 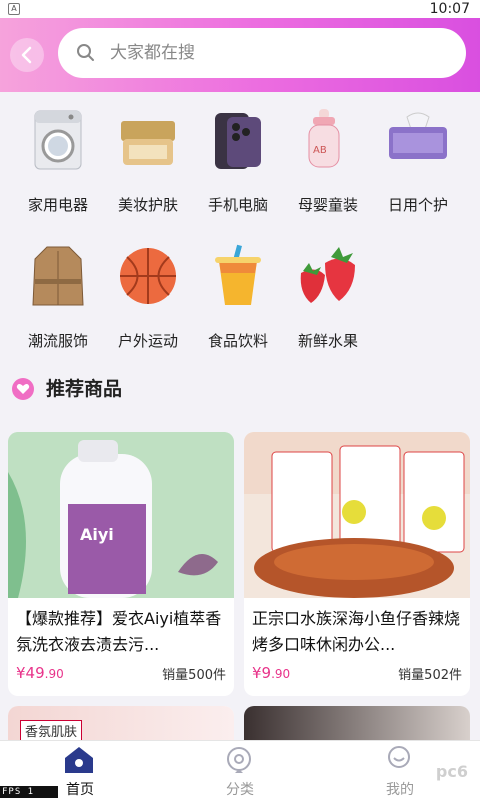 I want to click on tab-category: 分类, so click(x=240, y=770).